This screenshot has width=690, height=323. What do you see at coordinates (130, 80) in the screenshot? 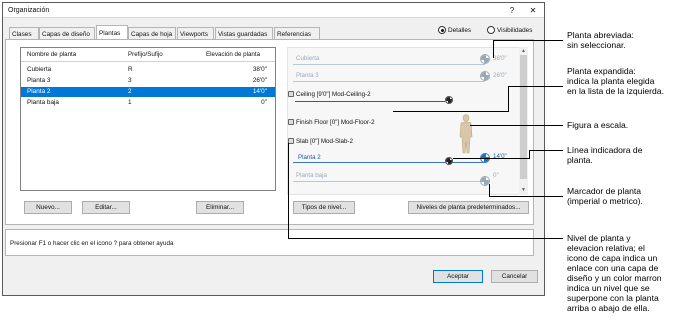
I see `story-suffix: 3` at bounding box center [130, 80].